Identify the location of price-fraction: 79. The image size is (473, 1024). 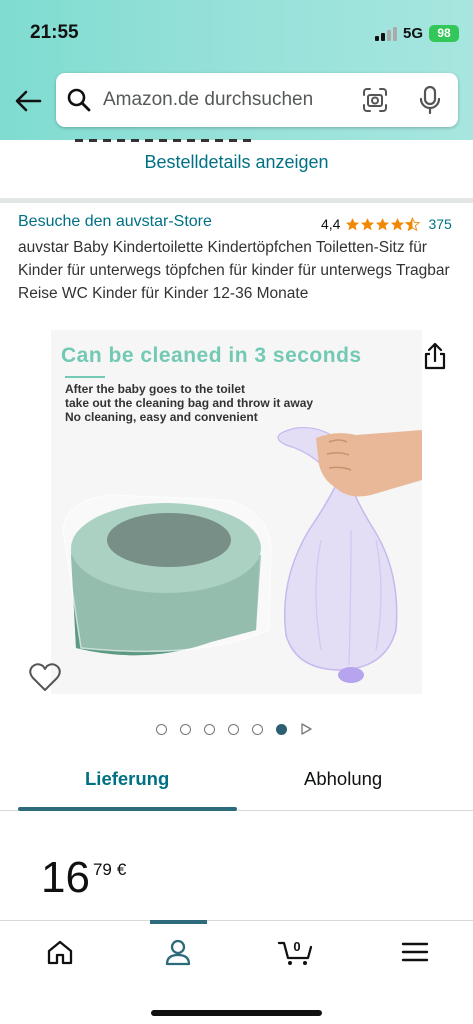
(102, 869).